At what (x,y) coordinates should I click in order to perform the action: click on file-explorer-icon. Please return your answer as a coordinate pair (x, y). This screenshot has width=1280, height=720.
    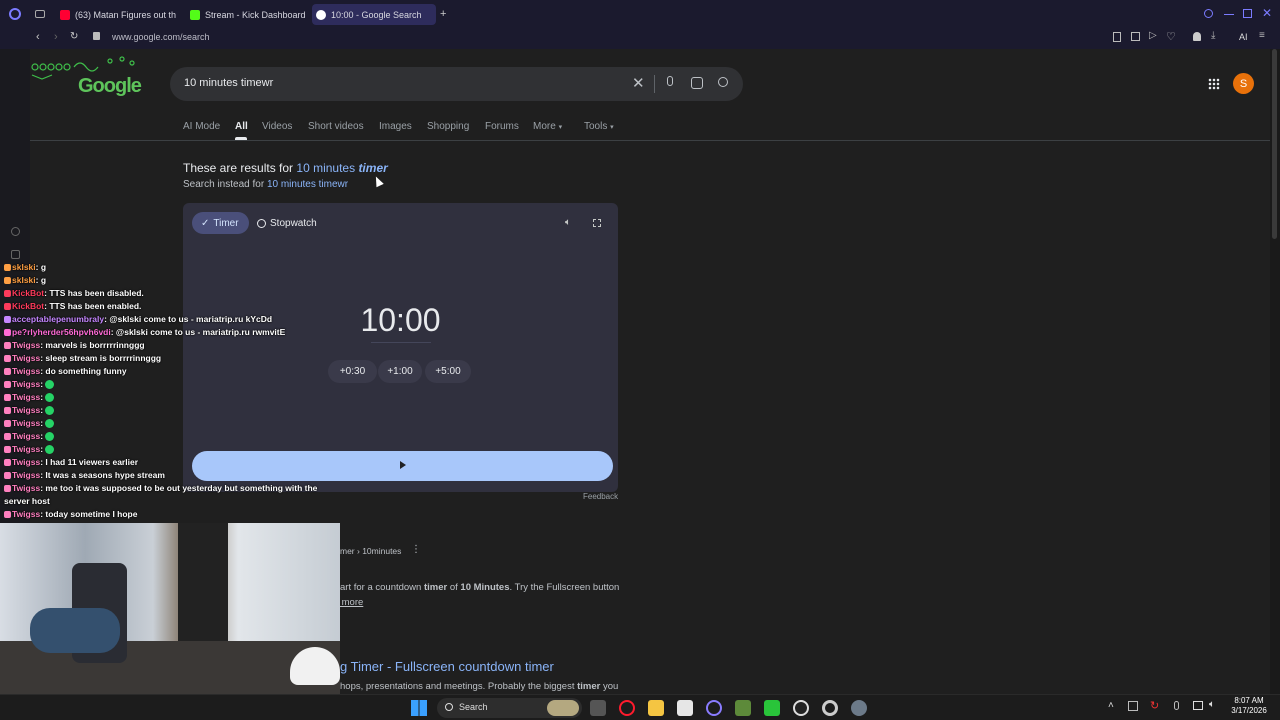
    Looking at the image, I should click on (656, 708).